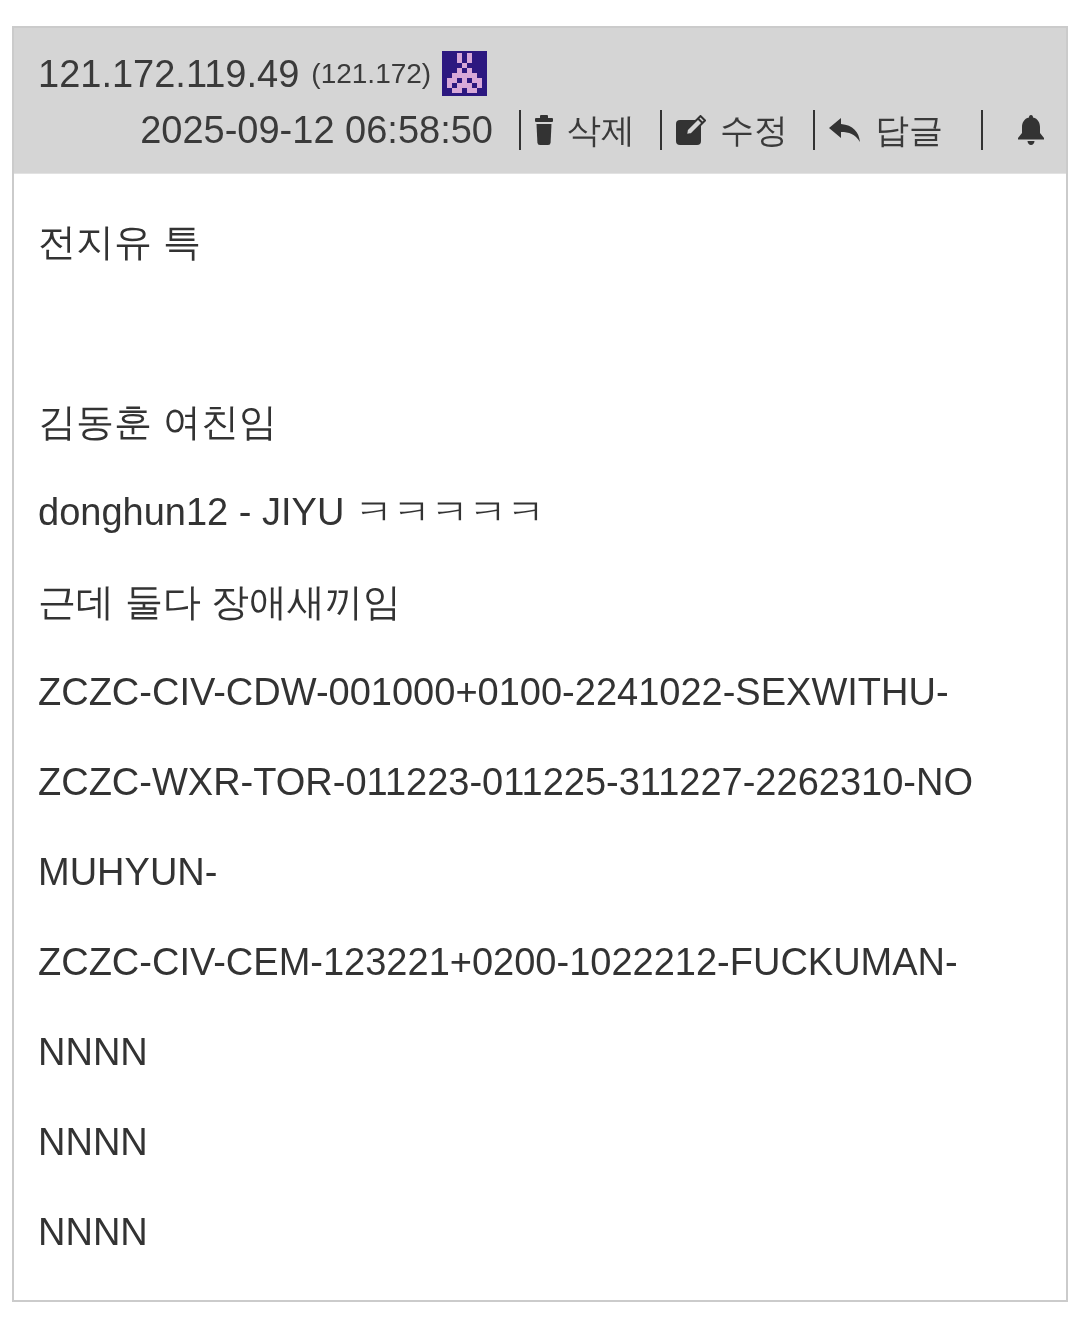  I want to click on ip-prefix: (121.172), so click(371, 74).